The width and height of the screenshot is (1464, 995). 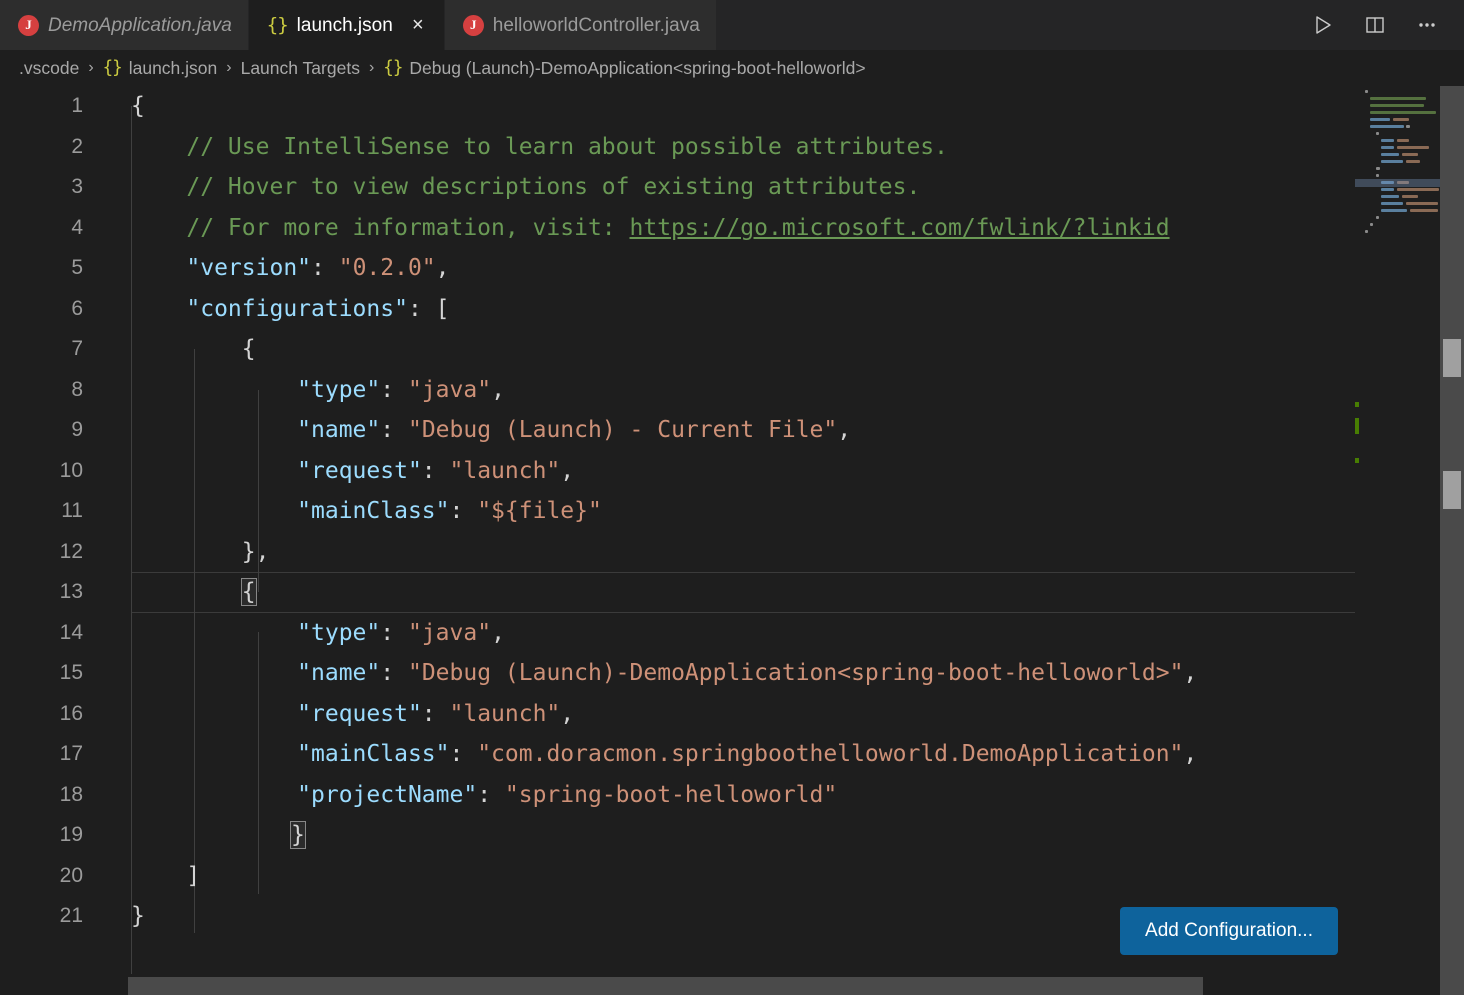 What do you see at coordinates (1452, 490) in the screenshot?
I see `vertical-scrollbar-thumb-secondary` at bounding box center [1452, 490].